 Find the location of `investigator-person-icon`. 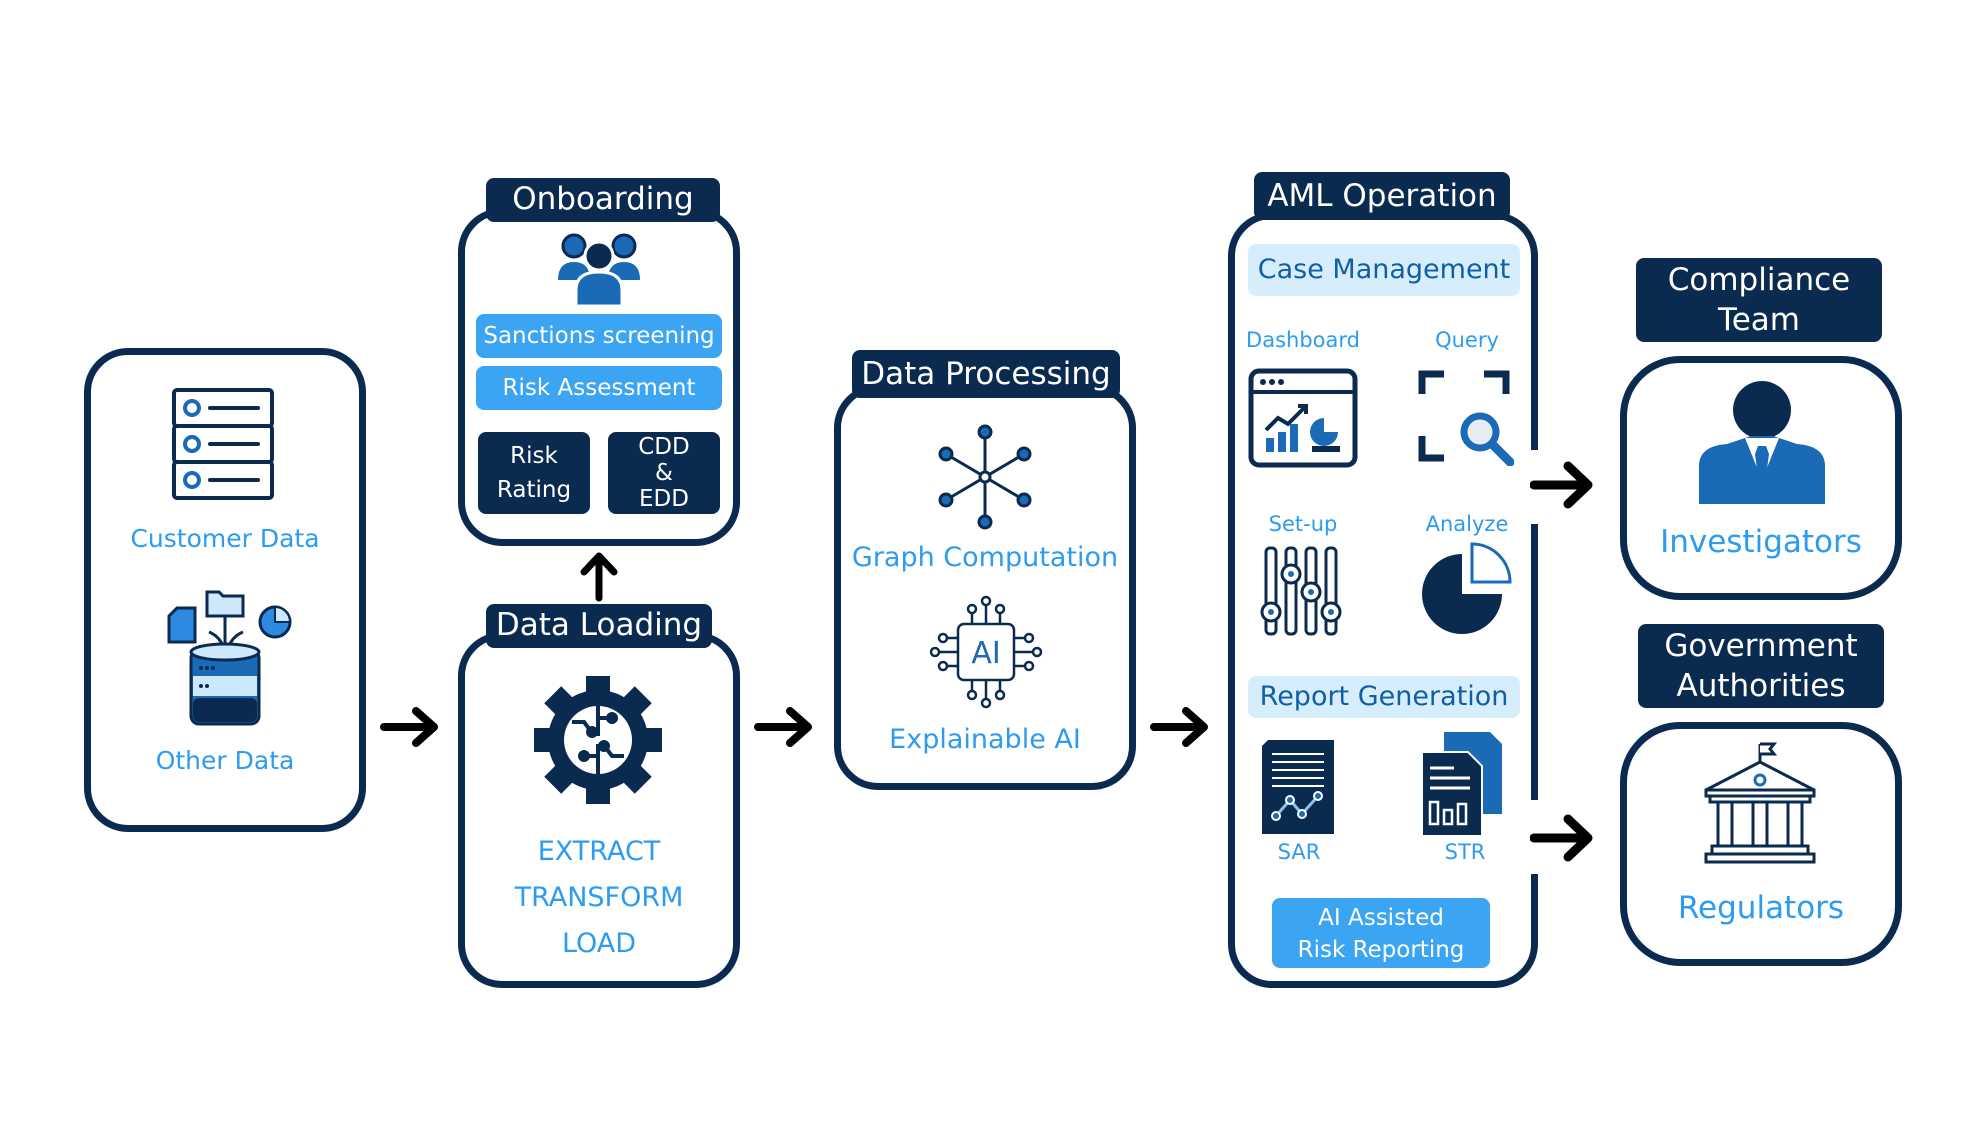

investigator-person-icon is located at coordinates (1762, 442).